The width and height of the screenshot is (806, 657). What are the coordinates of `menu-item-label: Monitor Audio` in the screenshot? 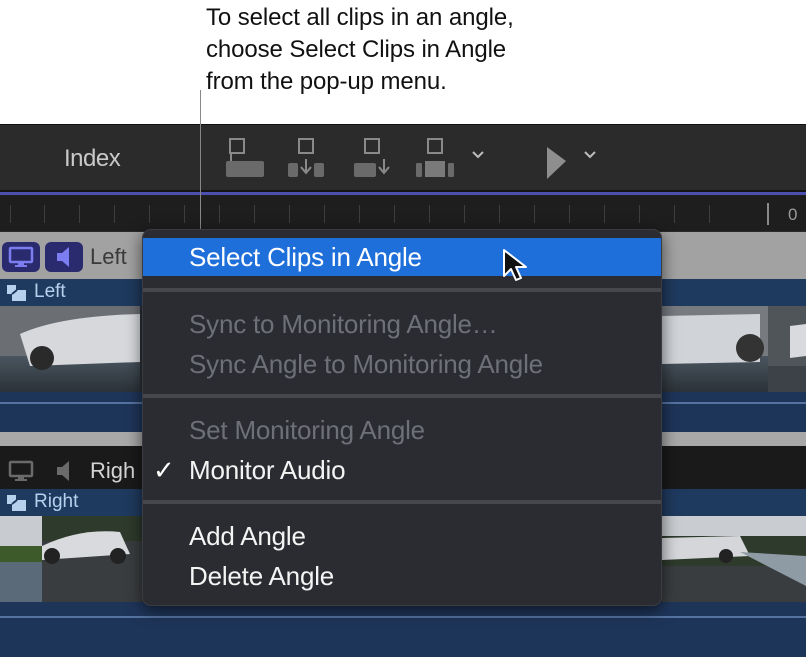 It's located at (267, 470).